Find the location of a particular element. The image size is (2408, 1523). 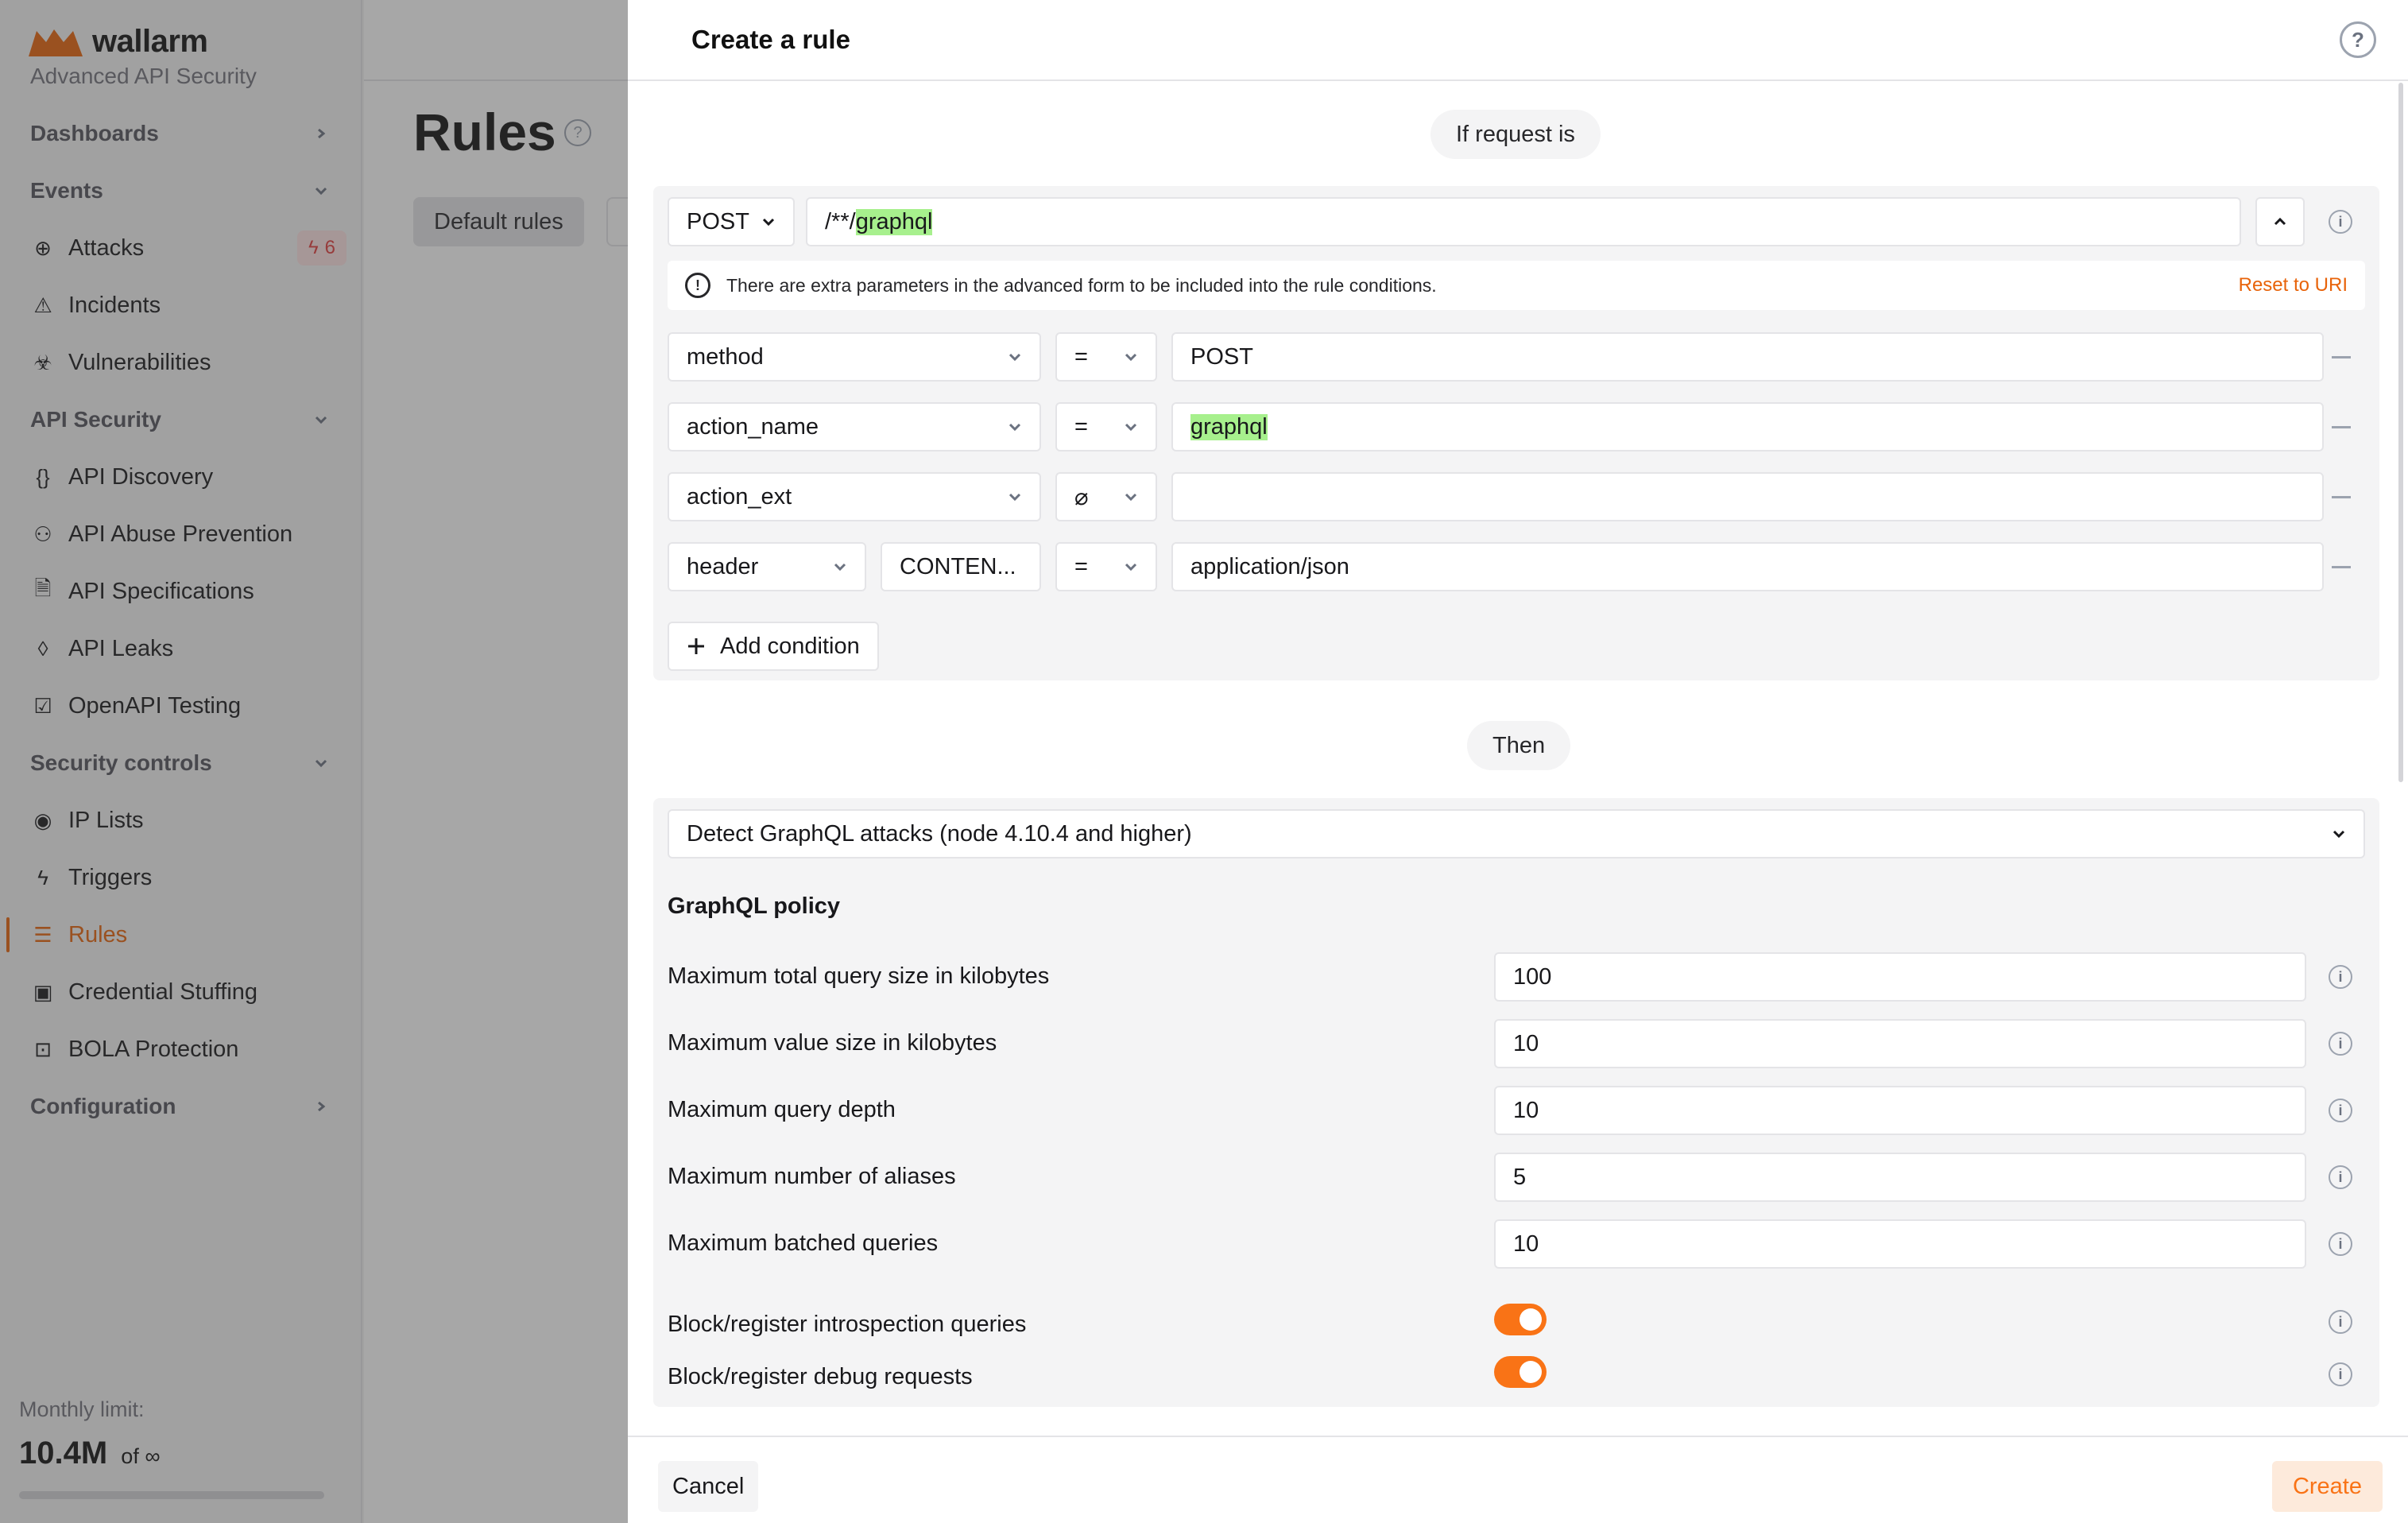

condition-param-select: action_ext is located at coordinates (854, 496).